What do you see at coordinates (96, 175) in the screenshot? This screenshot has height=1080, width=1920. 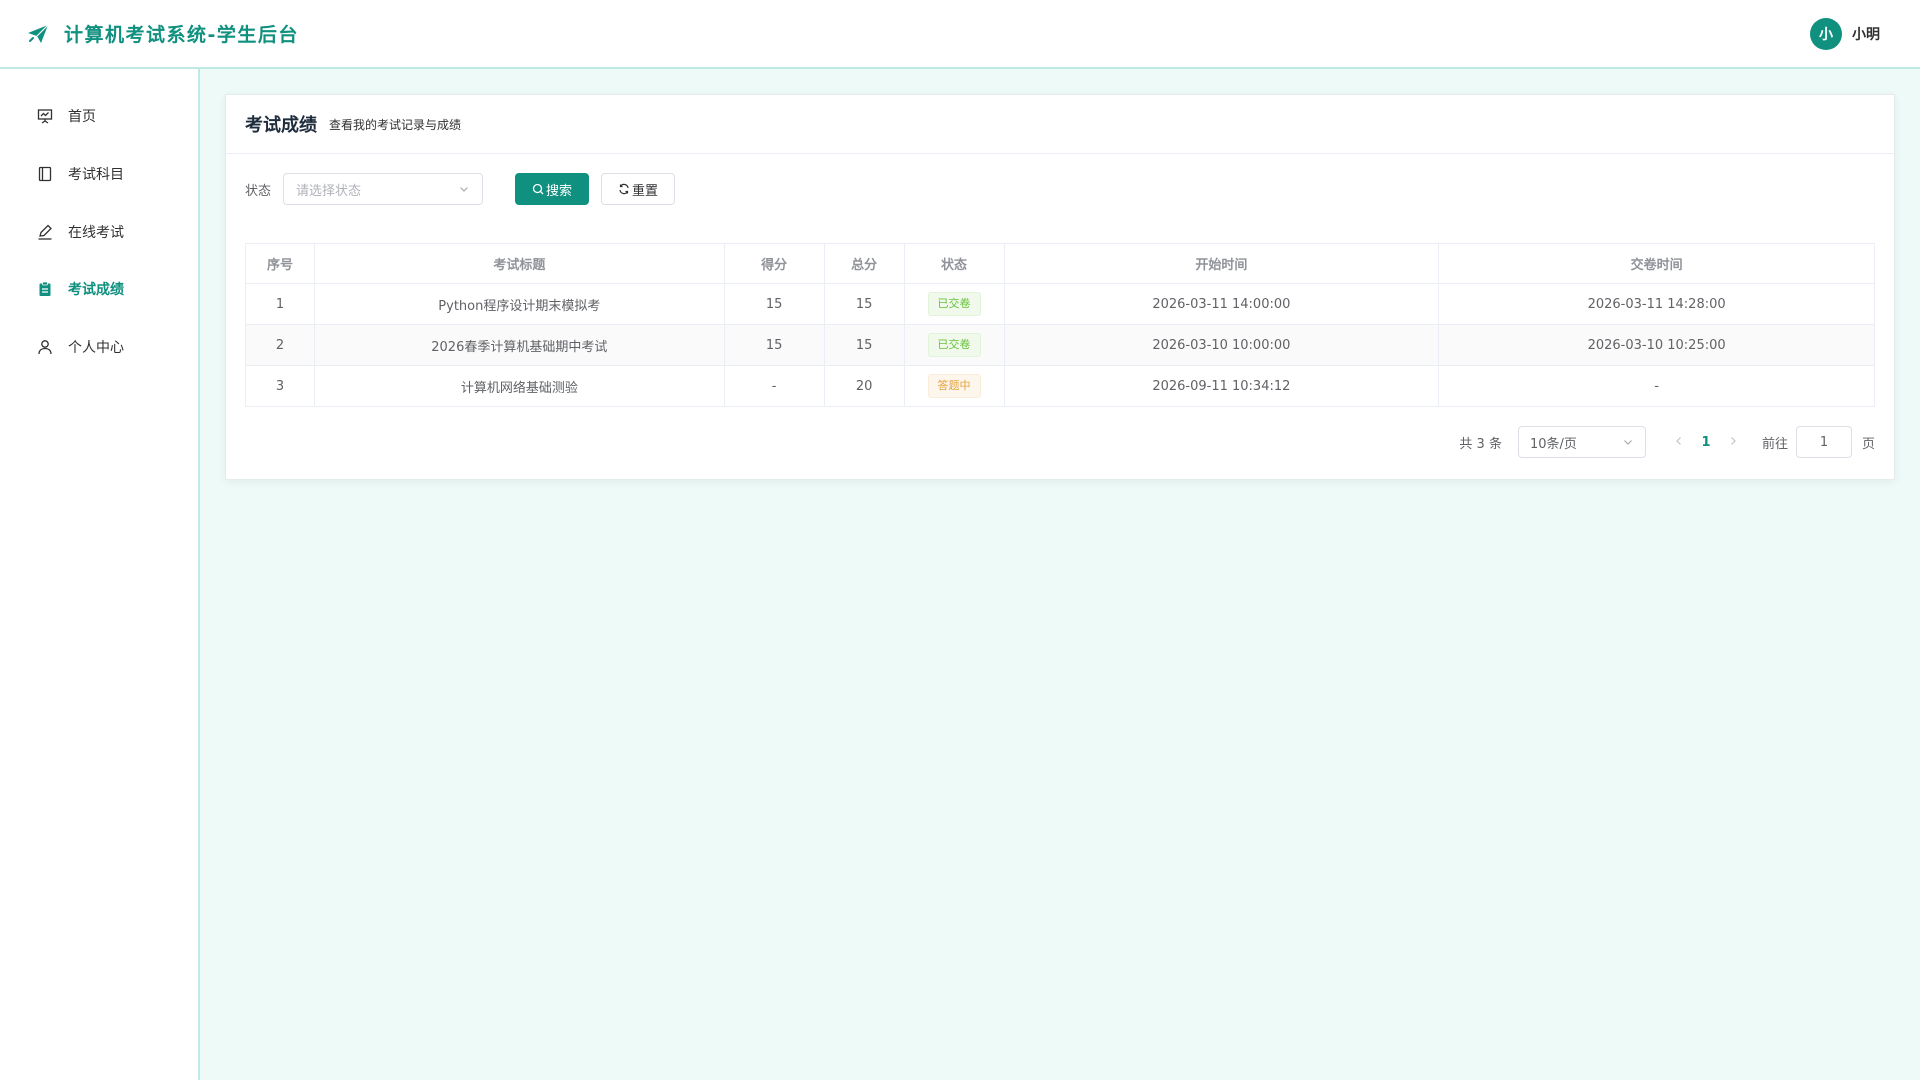 I see `sidebar-item-label: 考试科目` at bounding box center [96, 175].